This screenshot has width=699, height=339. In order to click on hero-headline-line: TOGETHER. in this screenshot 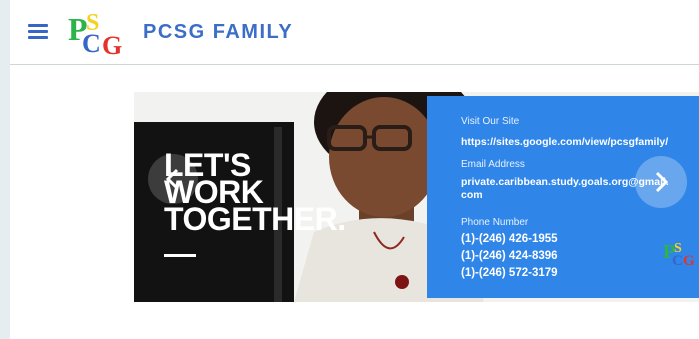, I will do `click(255, 219)`.